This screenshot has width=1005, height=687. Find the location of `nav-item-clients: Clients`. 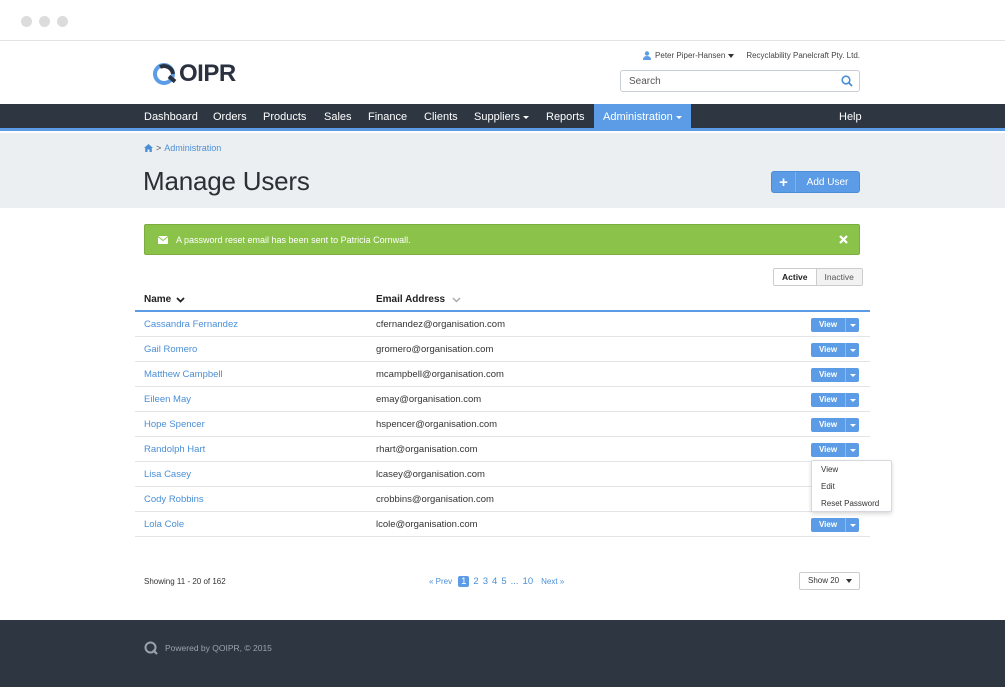

nav-item-clients: Clients is located at coordinates (441, 117).